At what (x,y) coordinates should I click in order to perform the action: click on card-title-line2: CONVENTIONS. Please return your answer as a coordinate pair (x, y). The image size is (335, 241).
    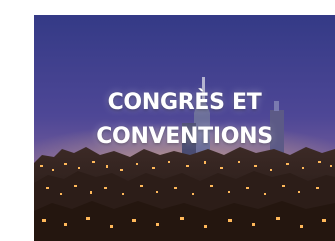
    Looking at the image, I should click on (184, 136).